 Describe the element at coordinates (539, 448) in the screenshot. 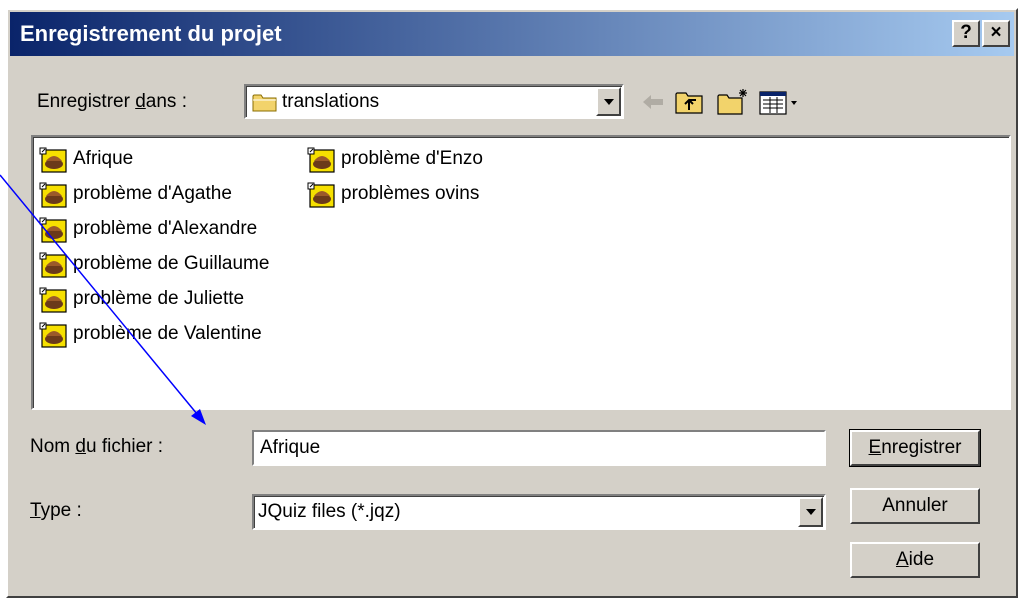

I see `filename-input: Afrique` at that location.